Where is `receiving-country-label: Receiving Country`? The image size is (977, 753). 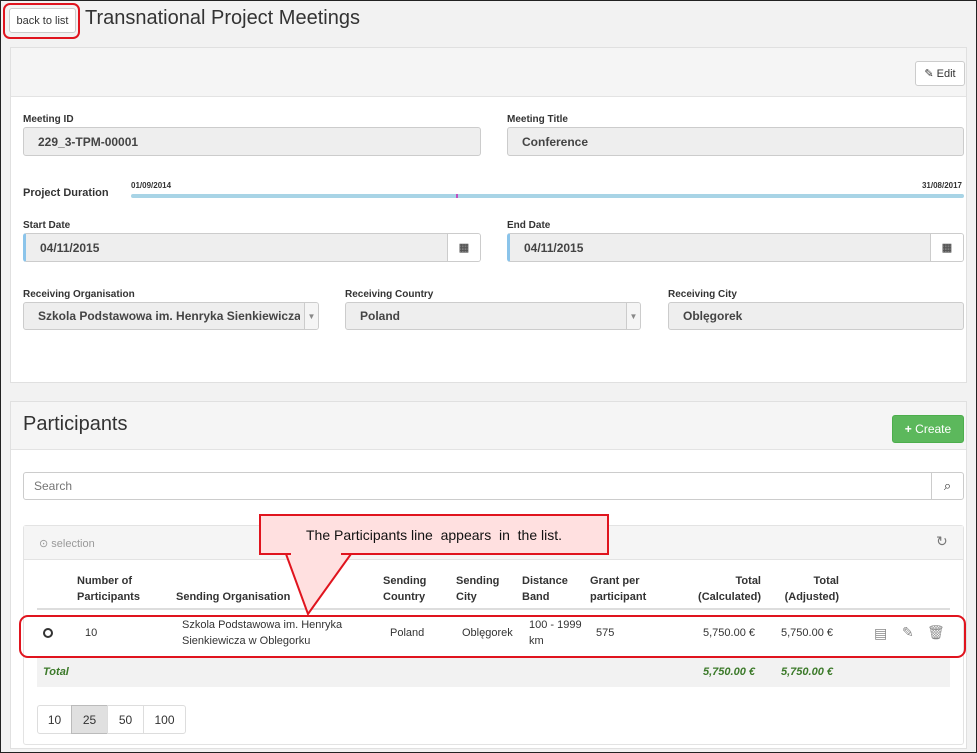
receiving-country-label: Receiving Country is located at coordinates (389, 294).